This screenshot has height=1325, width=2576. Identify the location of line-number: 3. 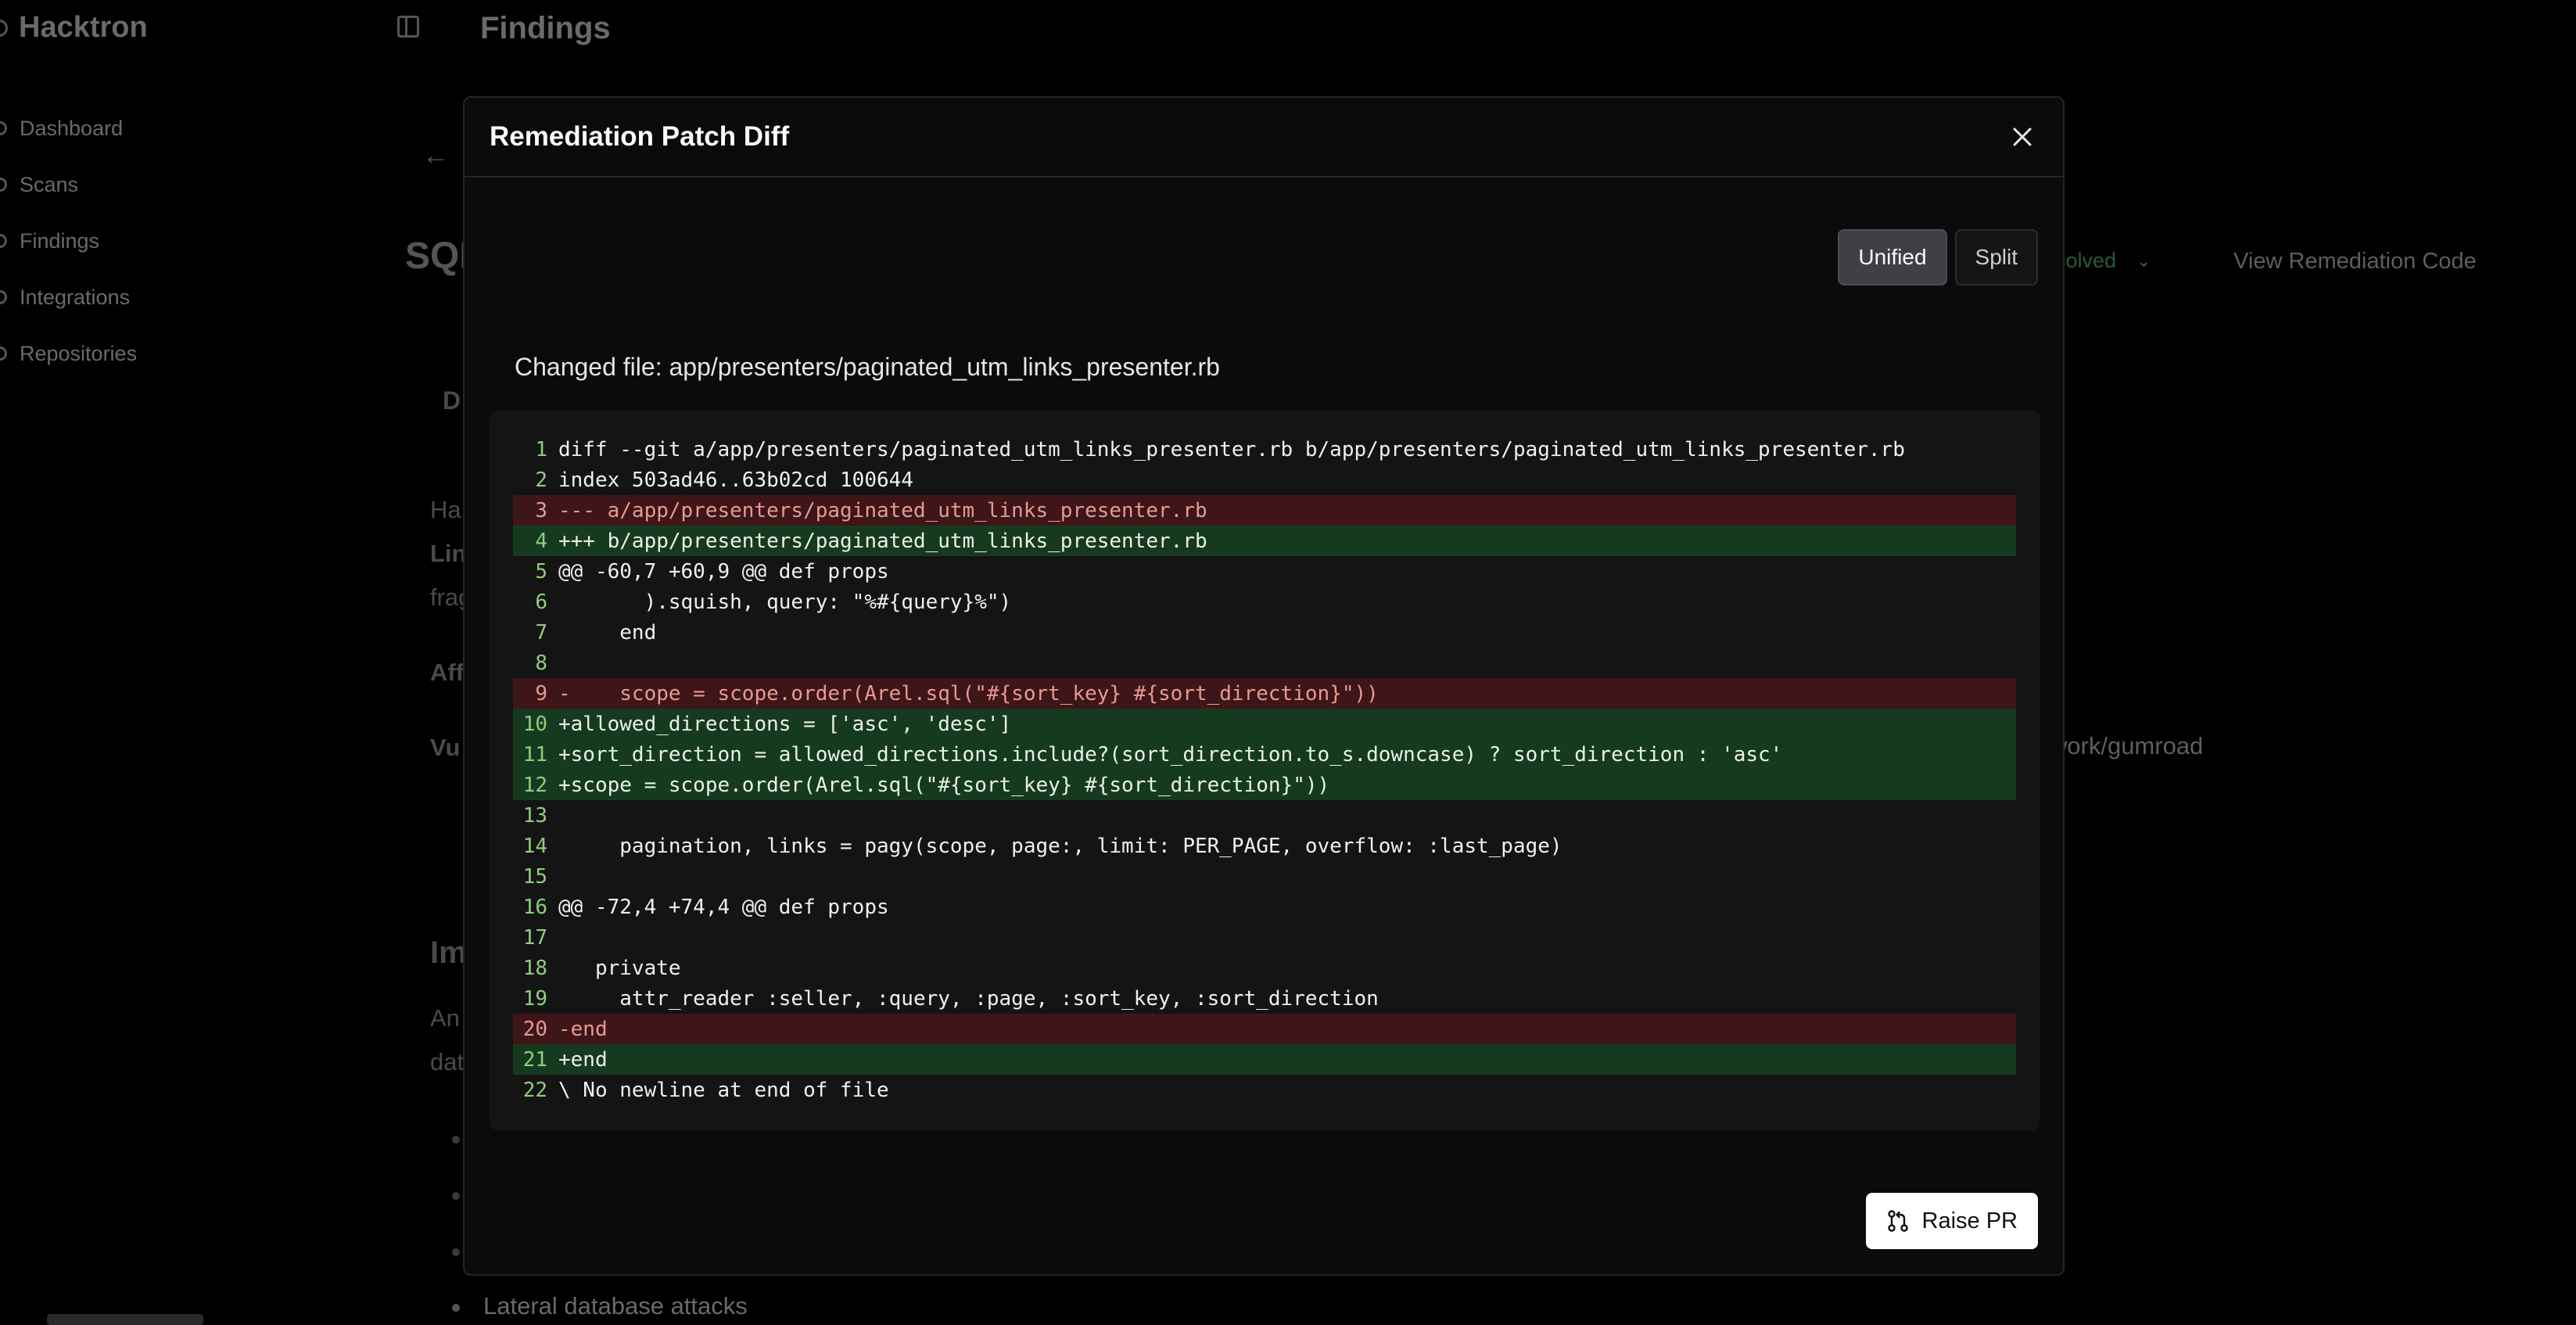
(541, 510).